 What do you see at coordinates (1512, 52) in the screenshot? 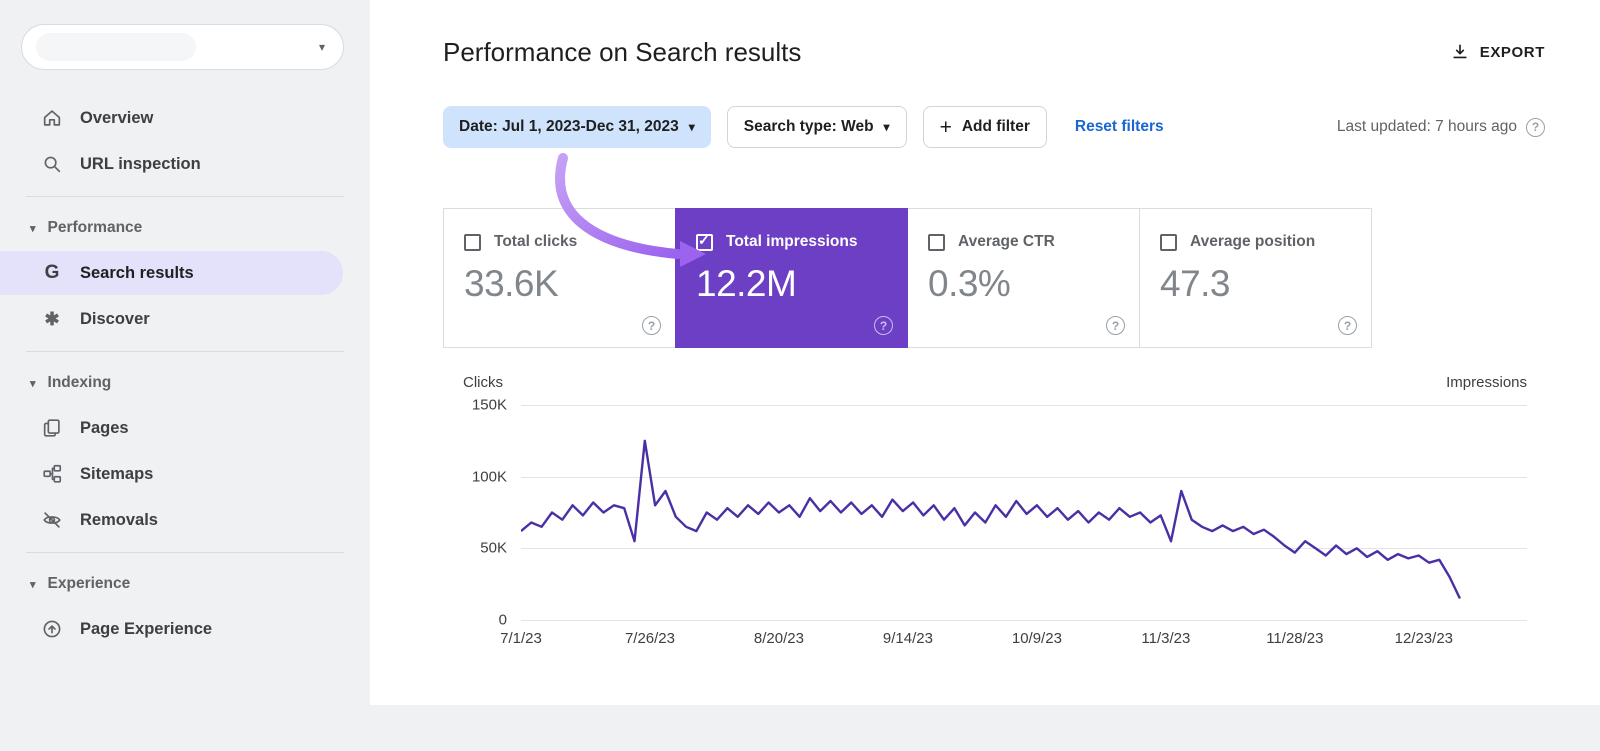
I see `export-label: EXPORT` at bounding box center [1512, 52].